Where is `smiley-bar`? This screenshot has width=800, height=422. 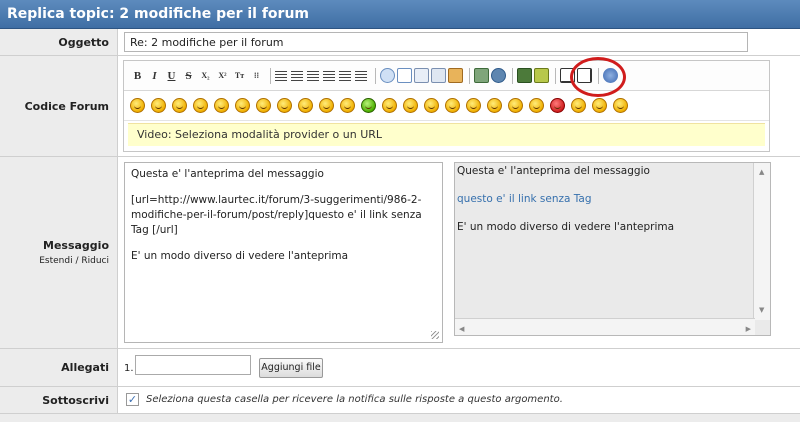 smiley-bar is located at coordinates (446, 106).